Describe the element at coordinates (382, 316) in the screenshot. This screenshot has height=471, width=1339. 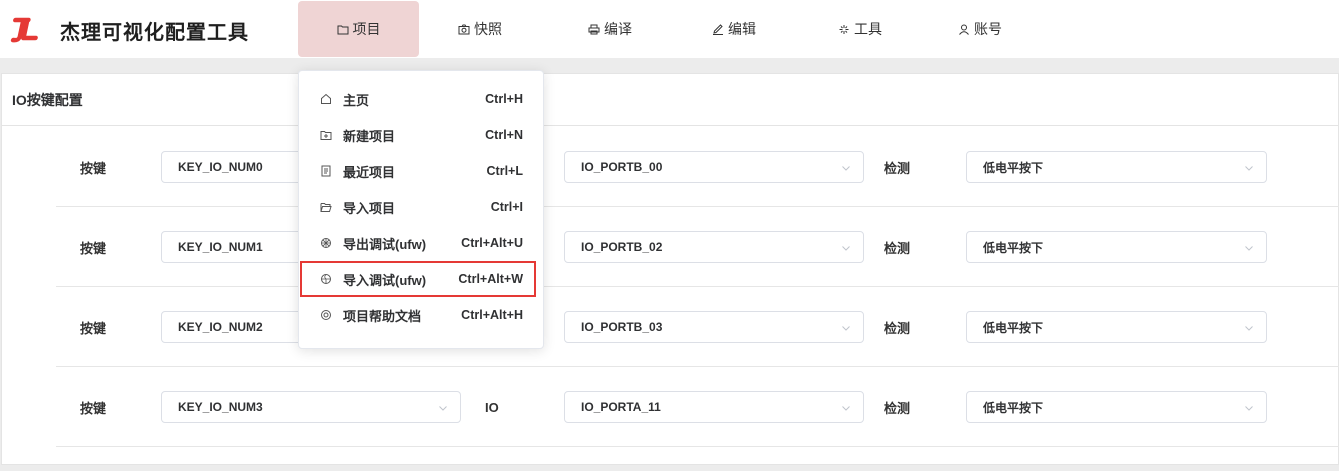
I see `menu-item-label: 项目帮助文档` at that location.